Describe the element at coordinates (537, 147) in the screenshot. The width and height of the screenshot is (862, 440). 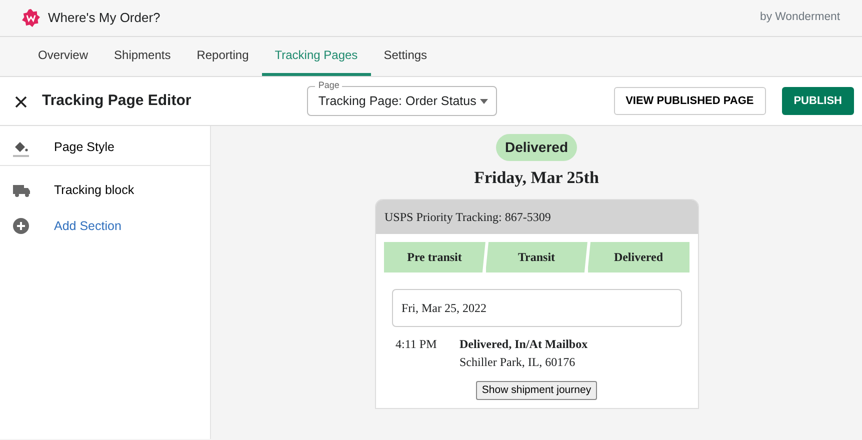
I see `status-badge: Delivered` at that location.